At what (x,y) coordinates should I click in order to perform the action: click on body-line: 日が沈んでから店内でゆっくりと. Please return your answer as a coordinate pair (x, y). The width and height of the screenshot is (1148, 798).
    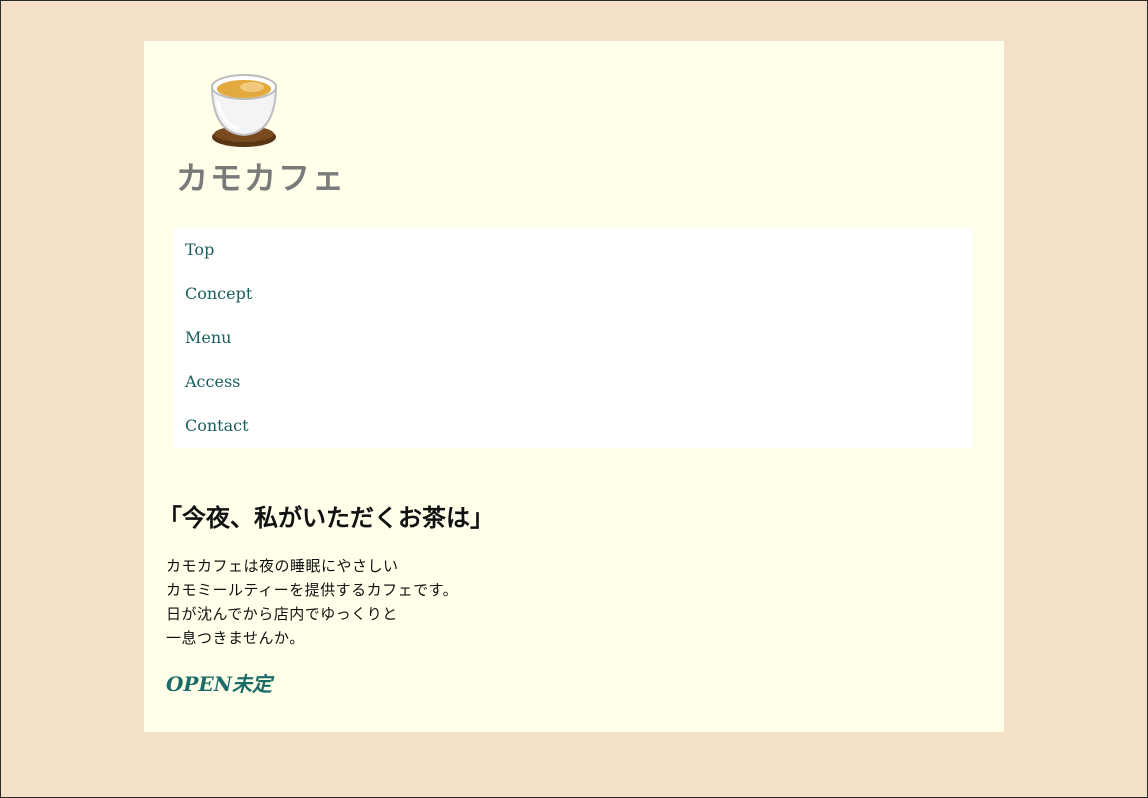
    Looking at the image, I should click on (282, 614).